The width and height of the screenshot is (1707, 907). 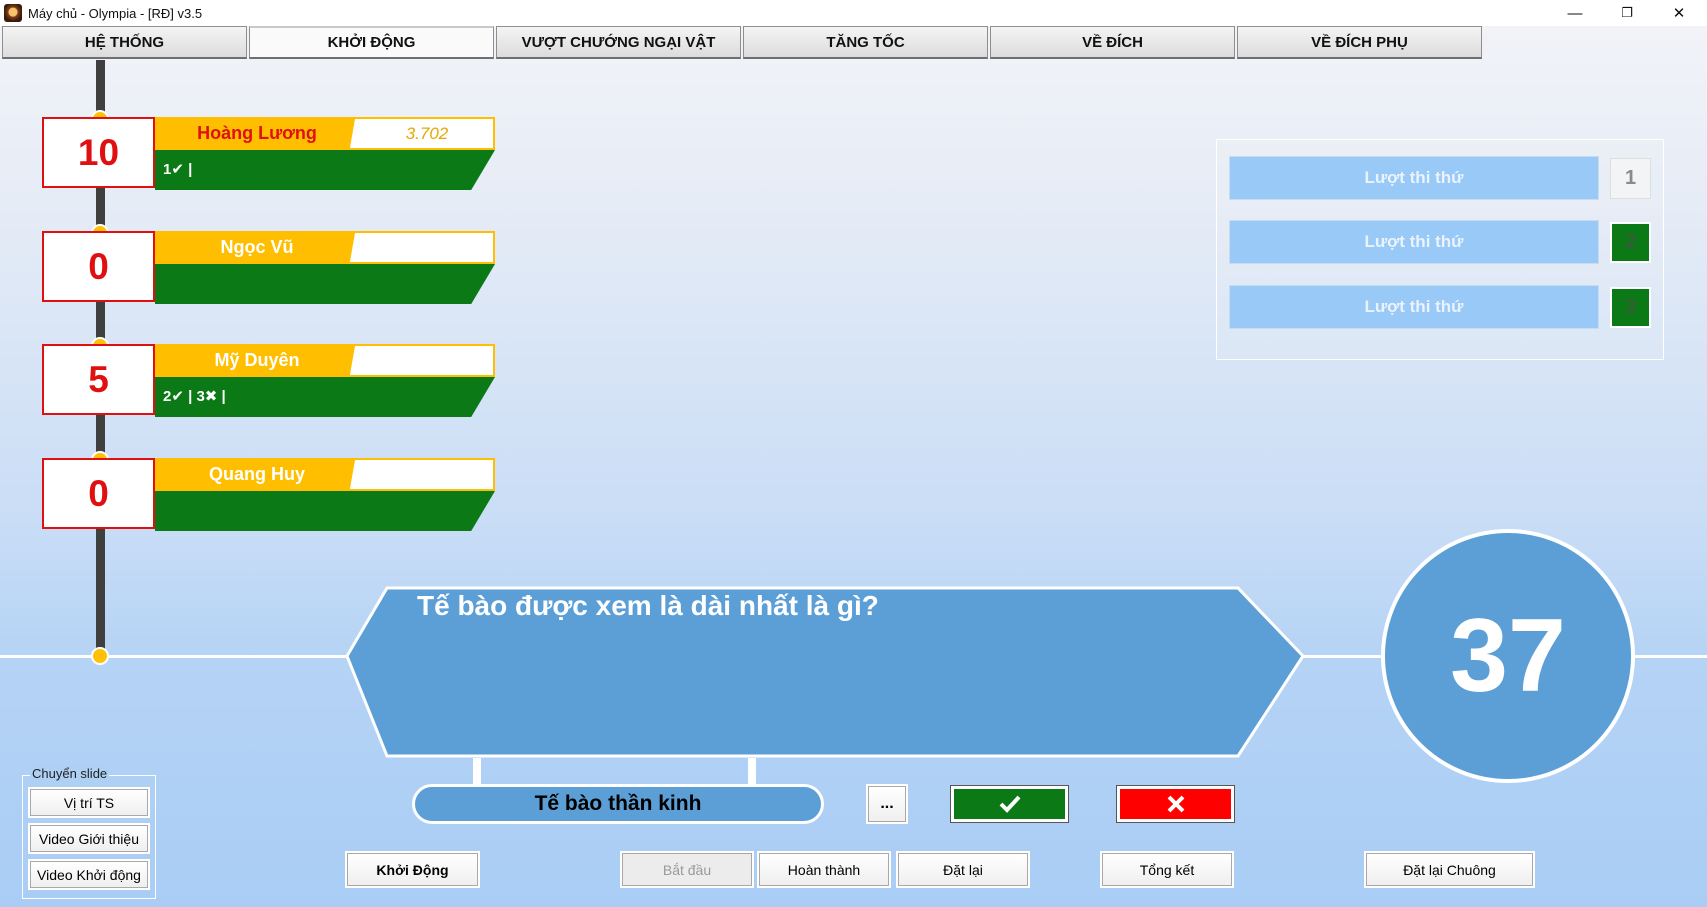 I want to click on player-name-bar: Hoàng Lương 3.702, so click(x=325, y=133).